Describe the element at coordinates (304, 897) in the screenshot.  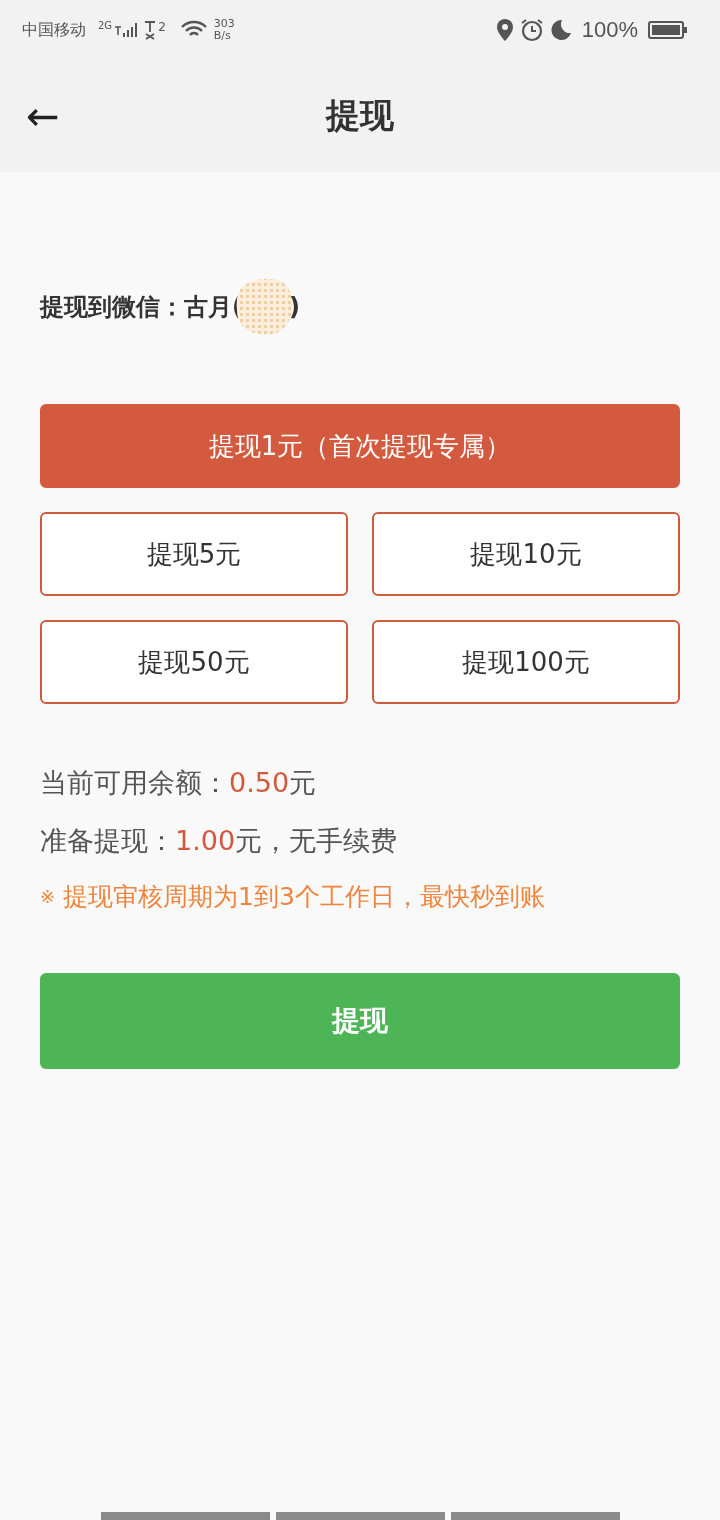
I see `notice-text: 提现审核周期为1到3个工作日，最快秒到账` at that location.